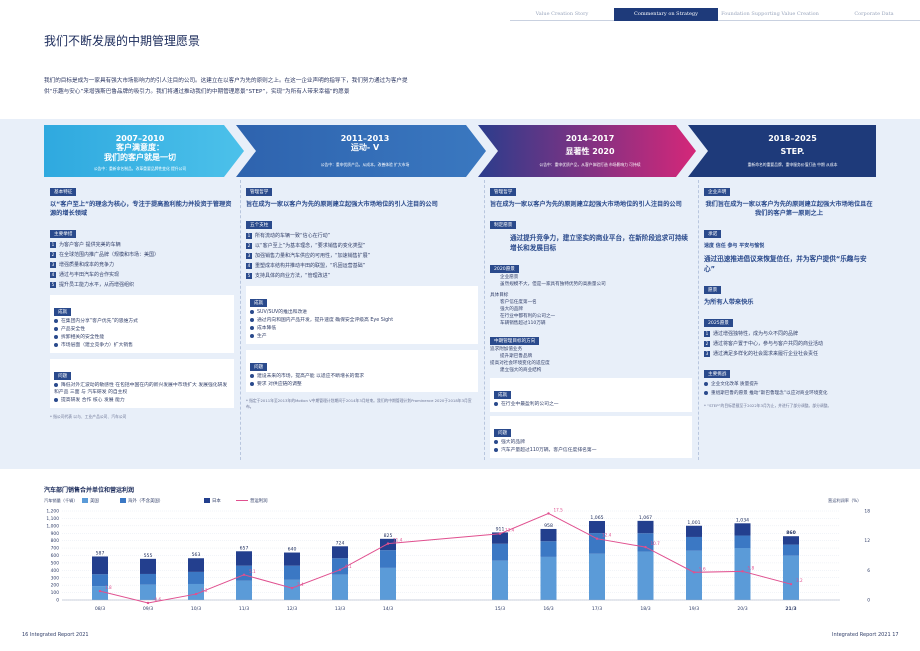 Image resolution: width=920 pixels, height=651 pixels. What do you see at coordinates (300, 584) in the screenshot?
I see `profit-label: 2.4` at bounding box center [300, 584].